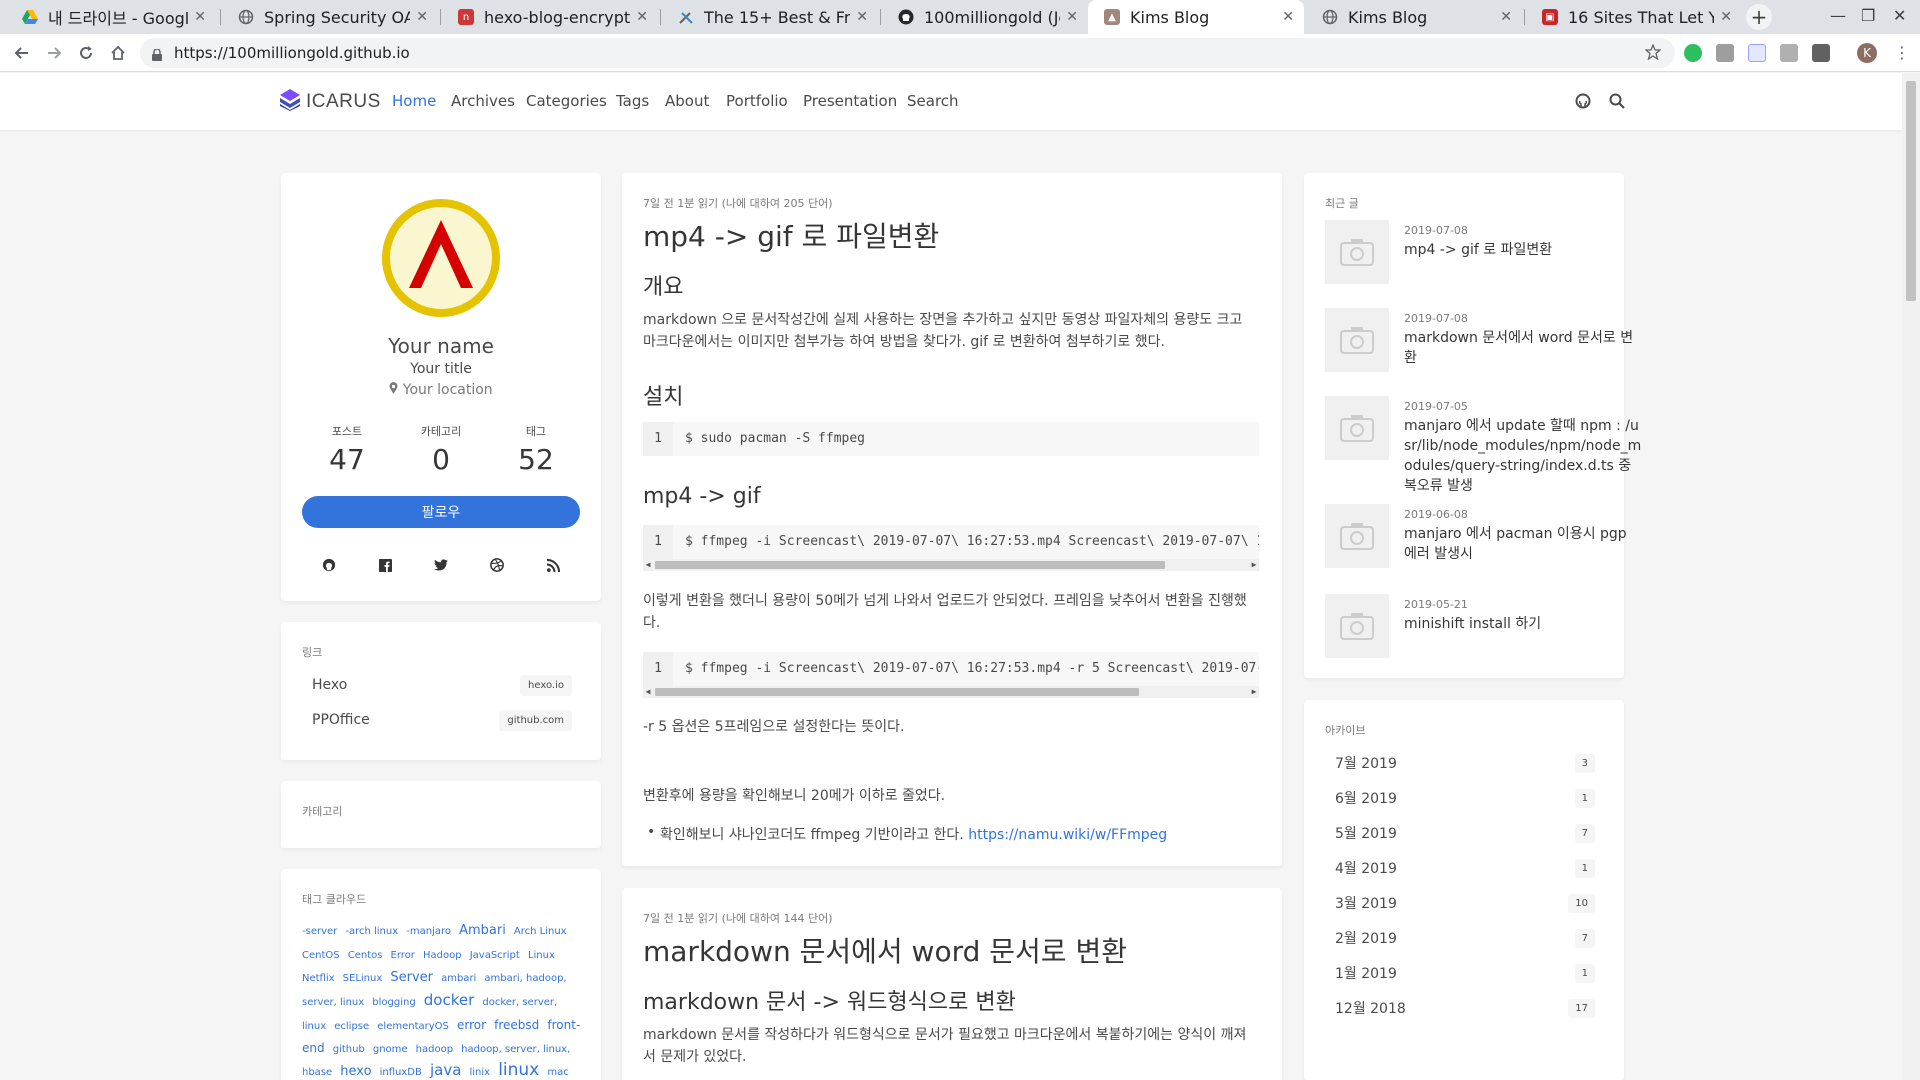 The height and width of the screenshot is (1080, 1920). I want to click on archive-item: 4월 2019 1, so click(1465, 868).